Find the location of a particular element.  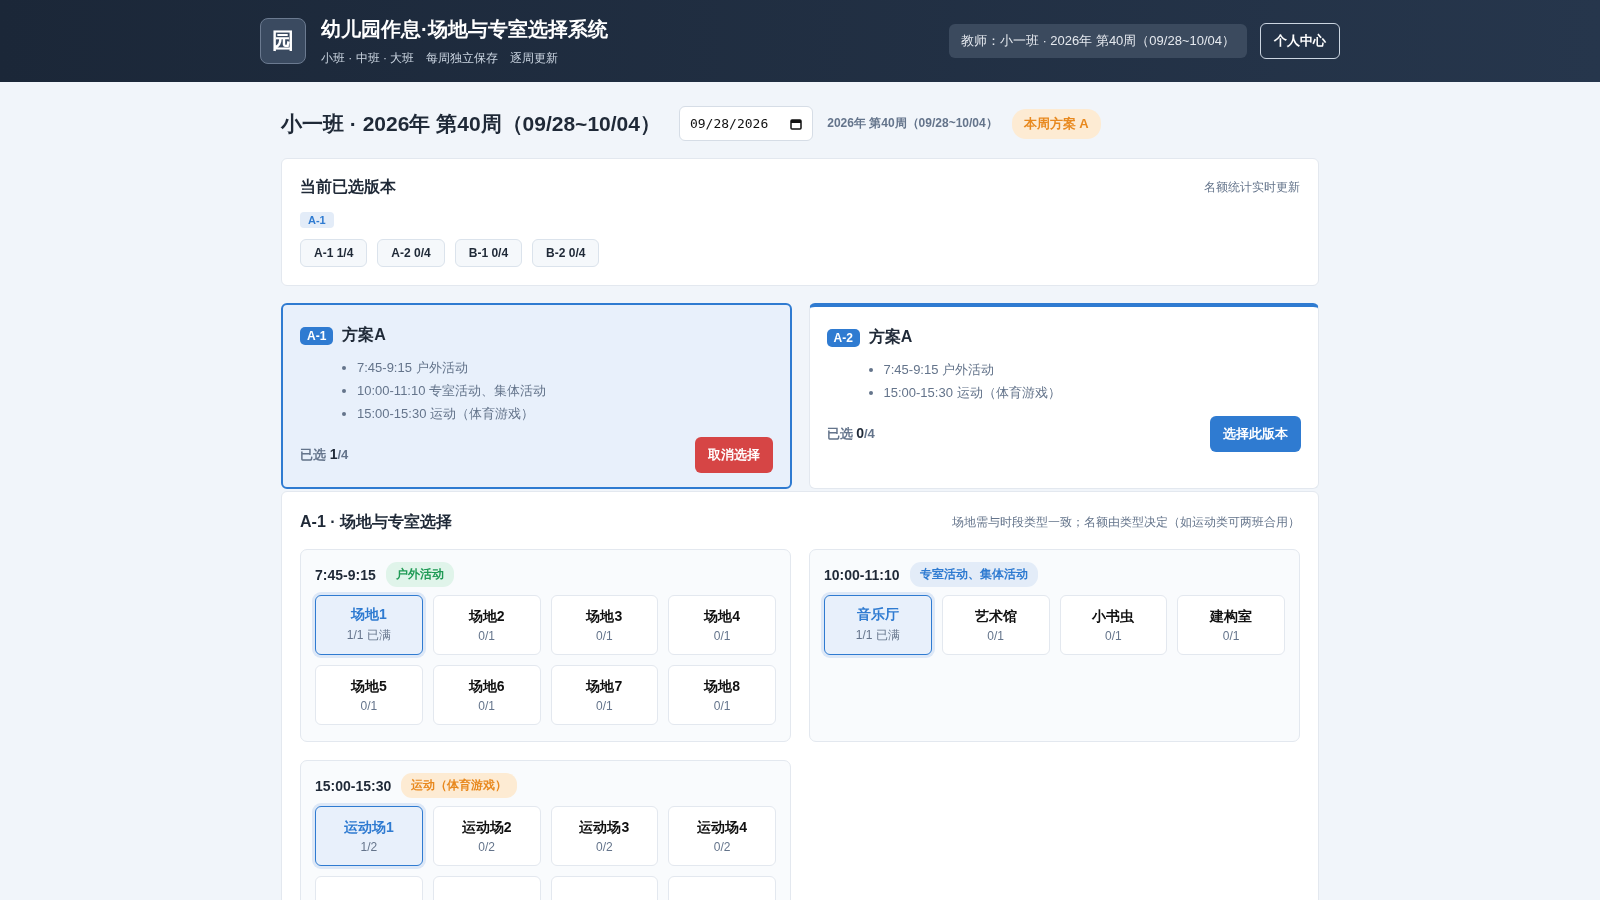

slot-time: 10:00-11:10 is located at coordinates (862, 574).